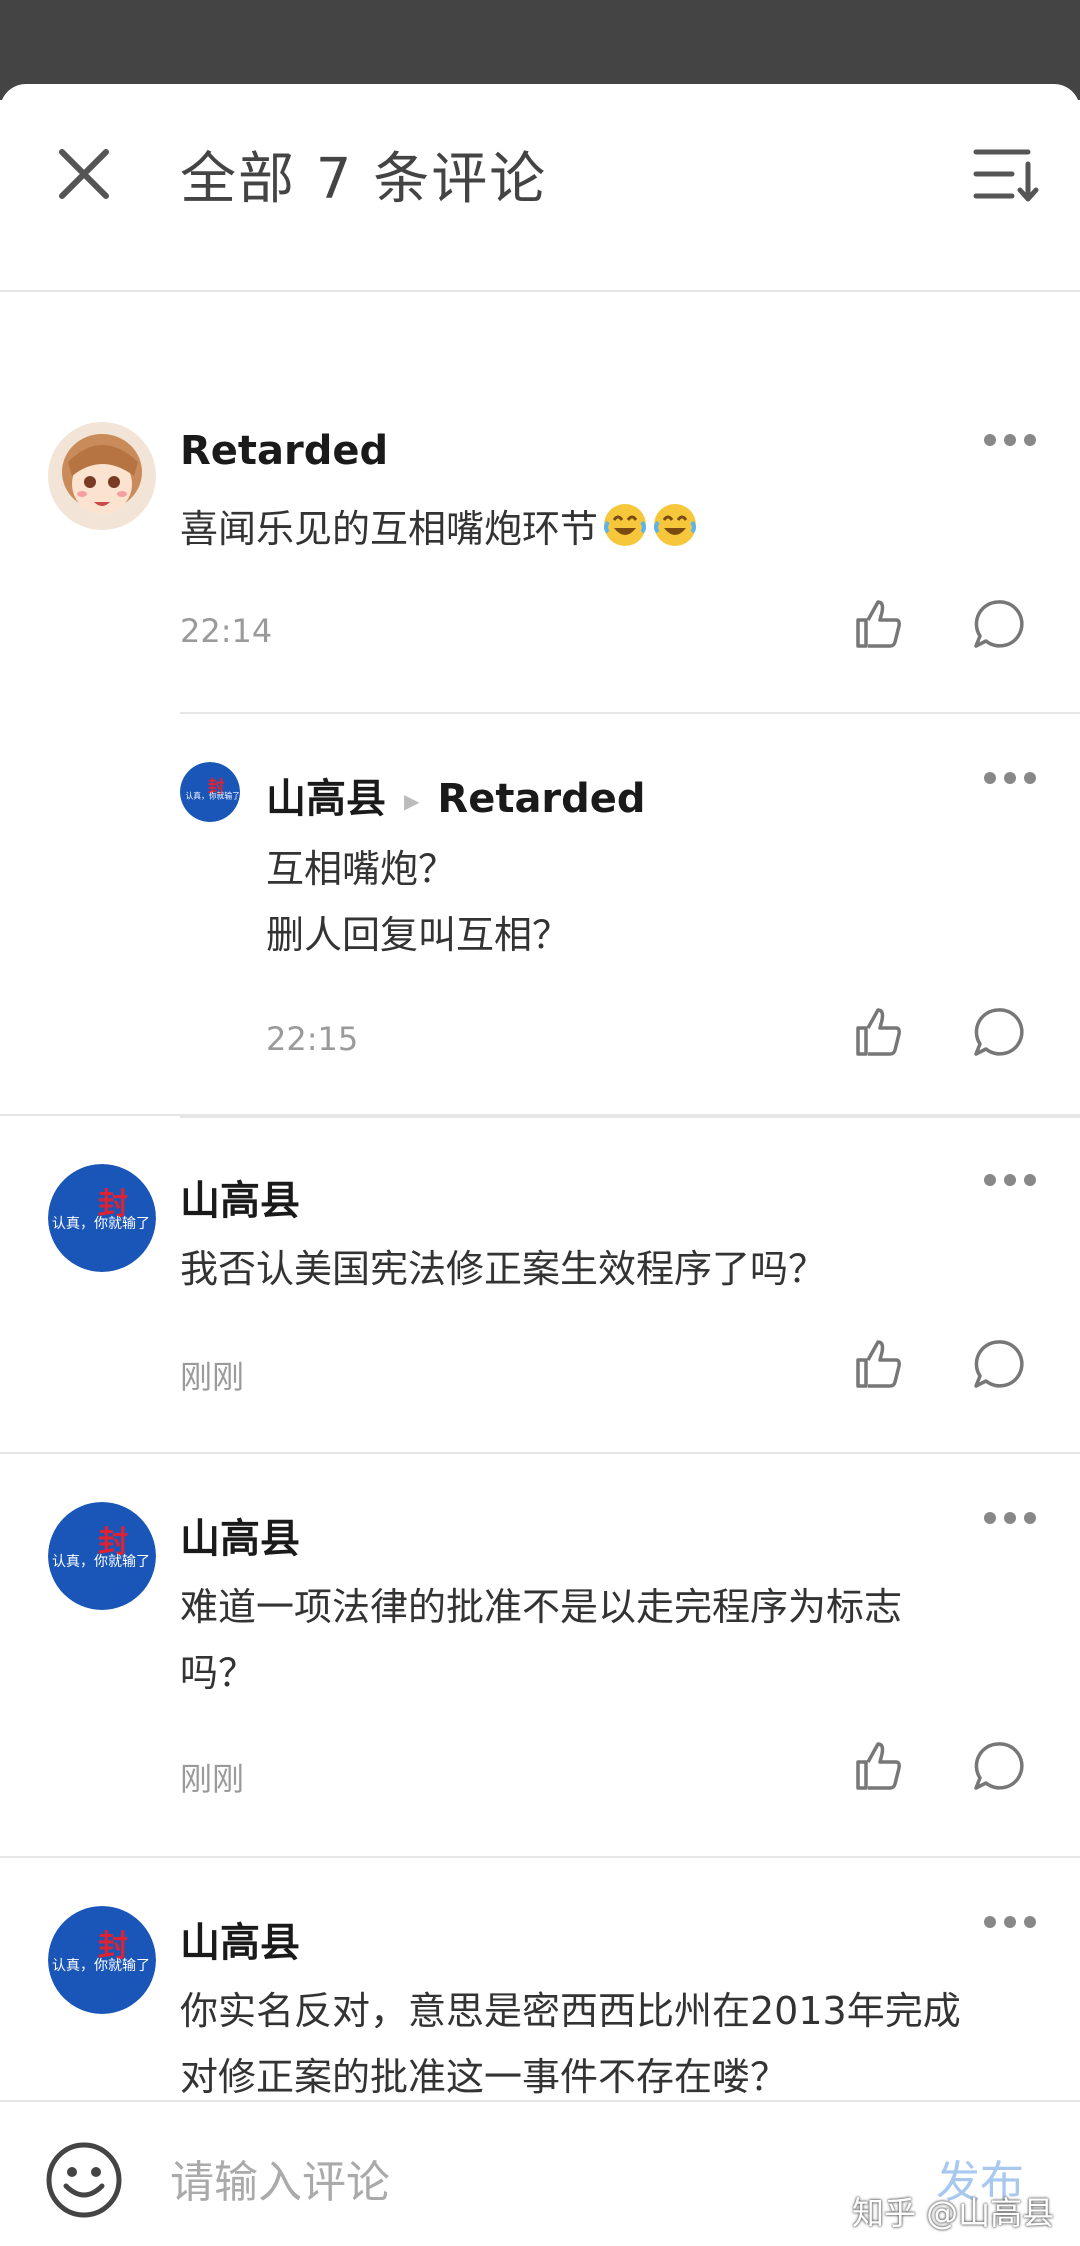 The image size is (1080, 2246). What do you see at coordinates (284, 451) in the screenshot?
I see `comment-author: Retarded` at bounding box center [284, 451].